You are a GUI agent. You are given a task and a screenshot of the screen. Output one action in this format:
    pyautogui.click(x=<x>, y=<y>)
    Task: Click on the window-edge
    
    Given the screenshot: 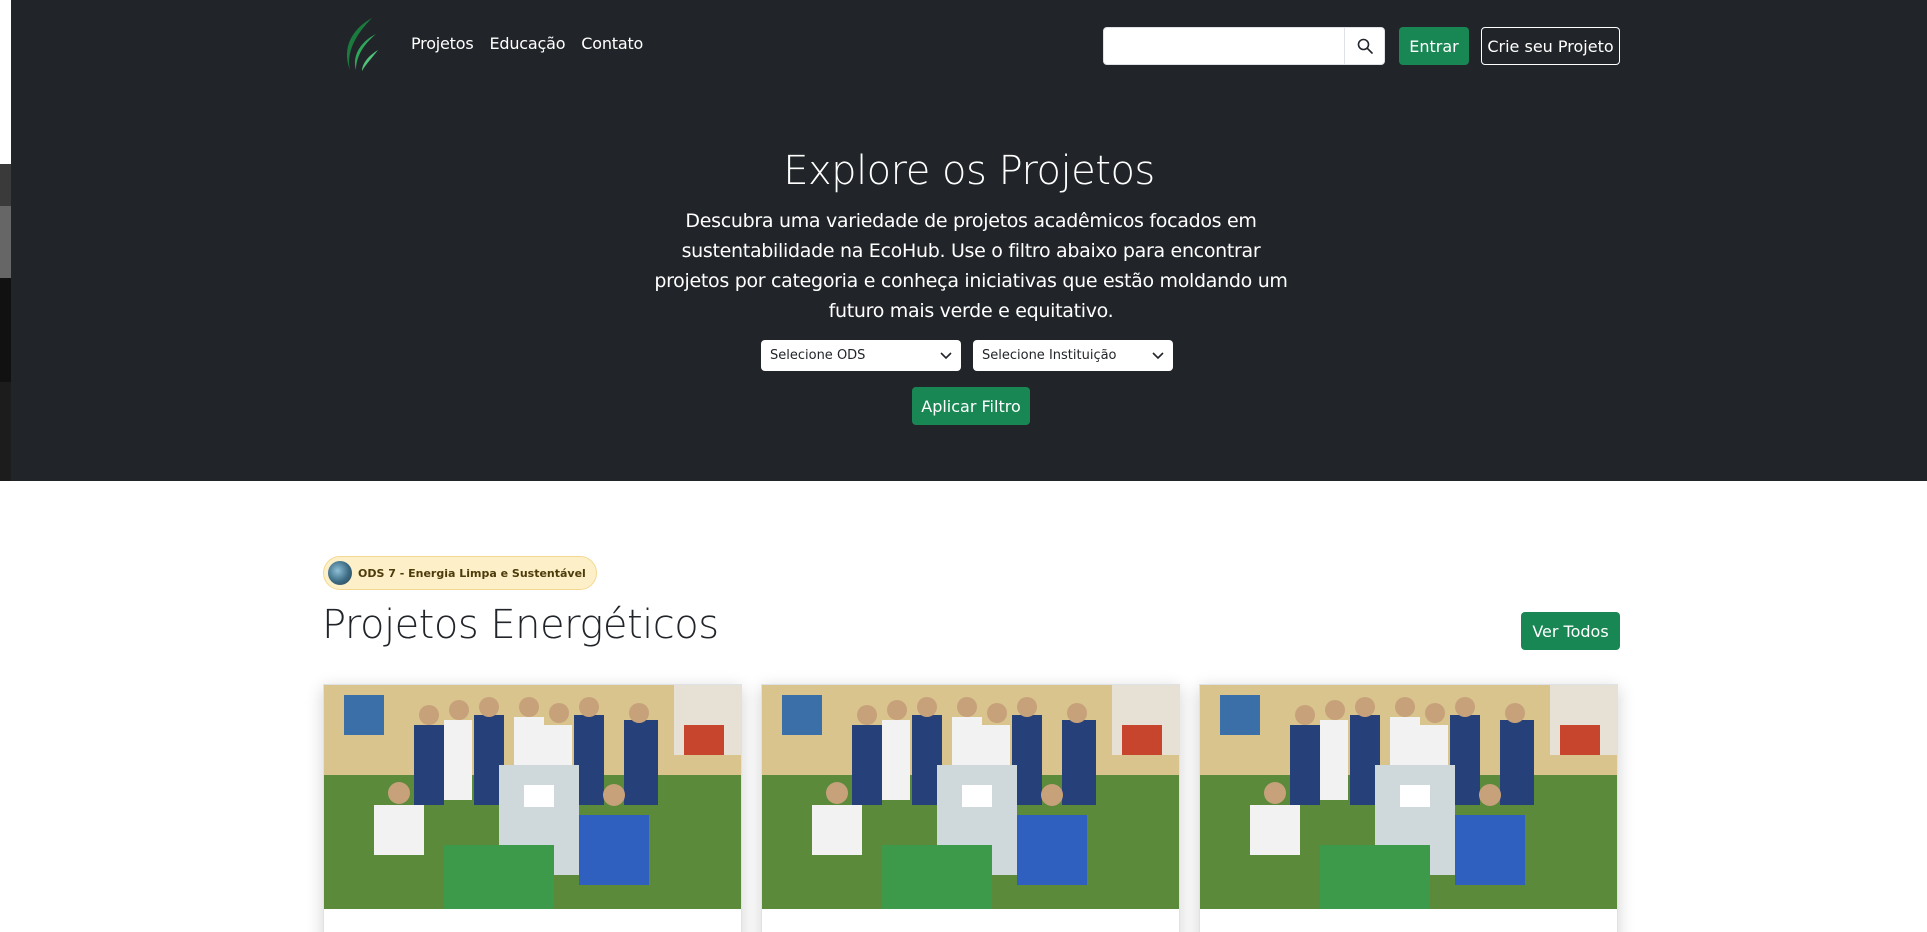 What is the action you would take?
    pyautogui.click(x=5, y=466)
    